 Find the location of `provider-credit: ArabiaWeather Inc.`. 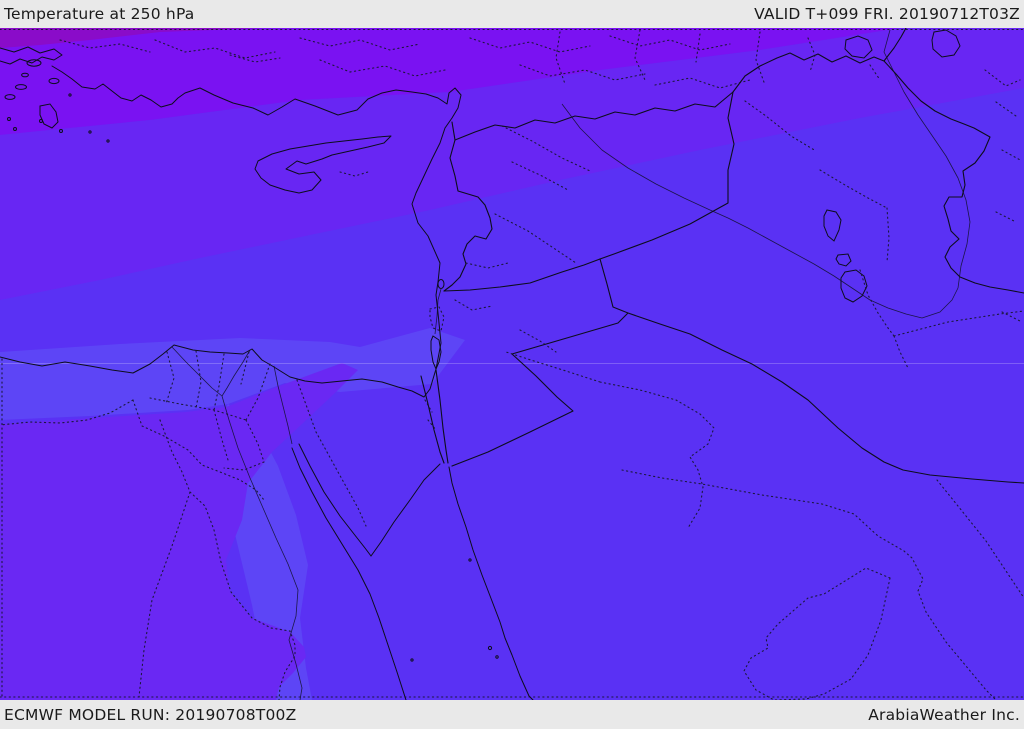

provider-credit: ArabiaWeather Inc. is located at coordinates (944, 714).